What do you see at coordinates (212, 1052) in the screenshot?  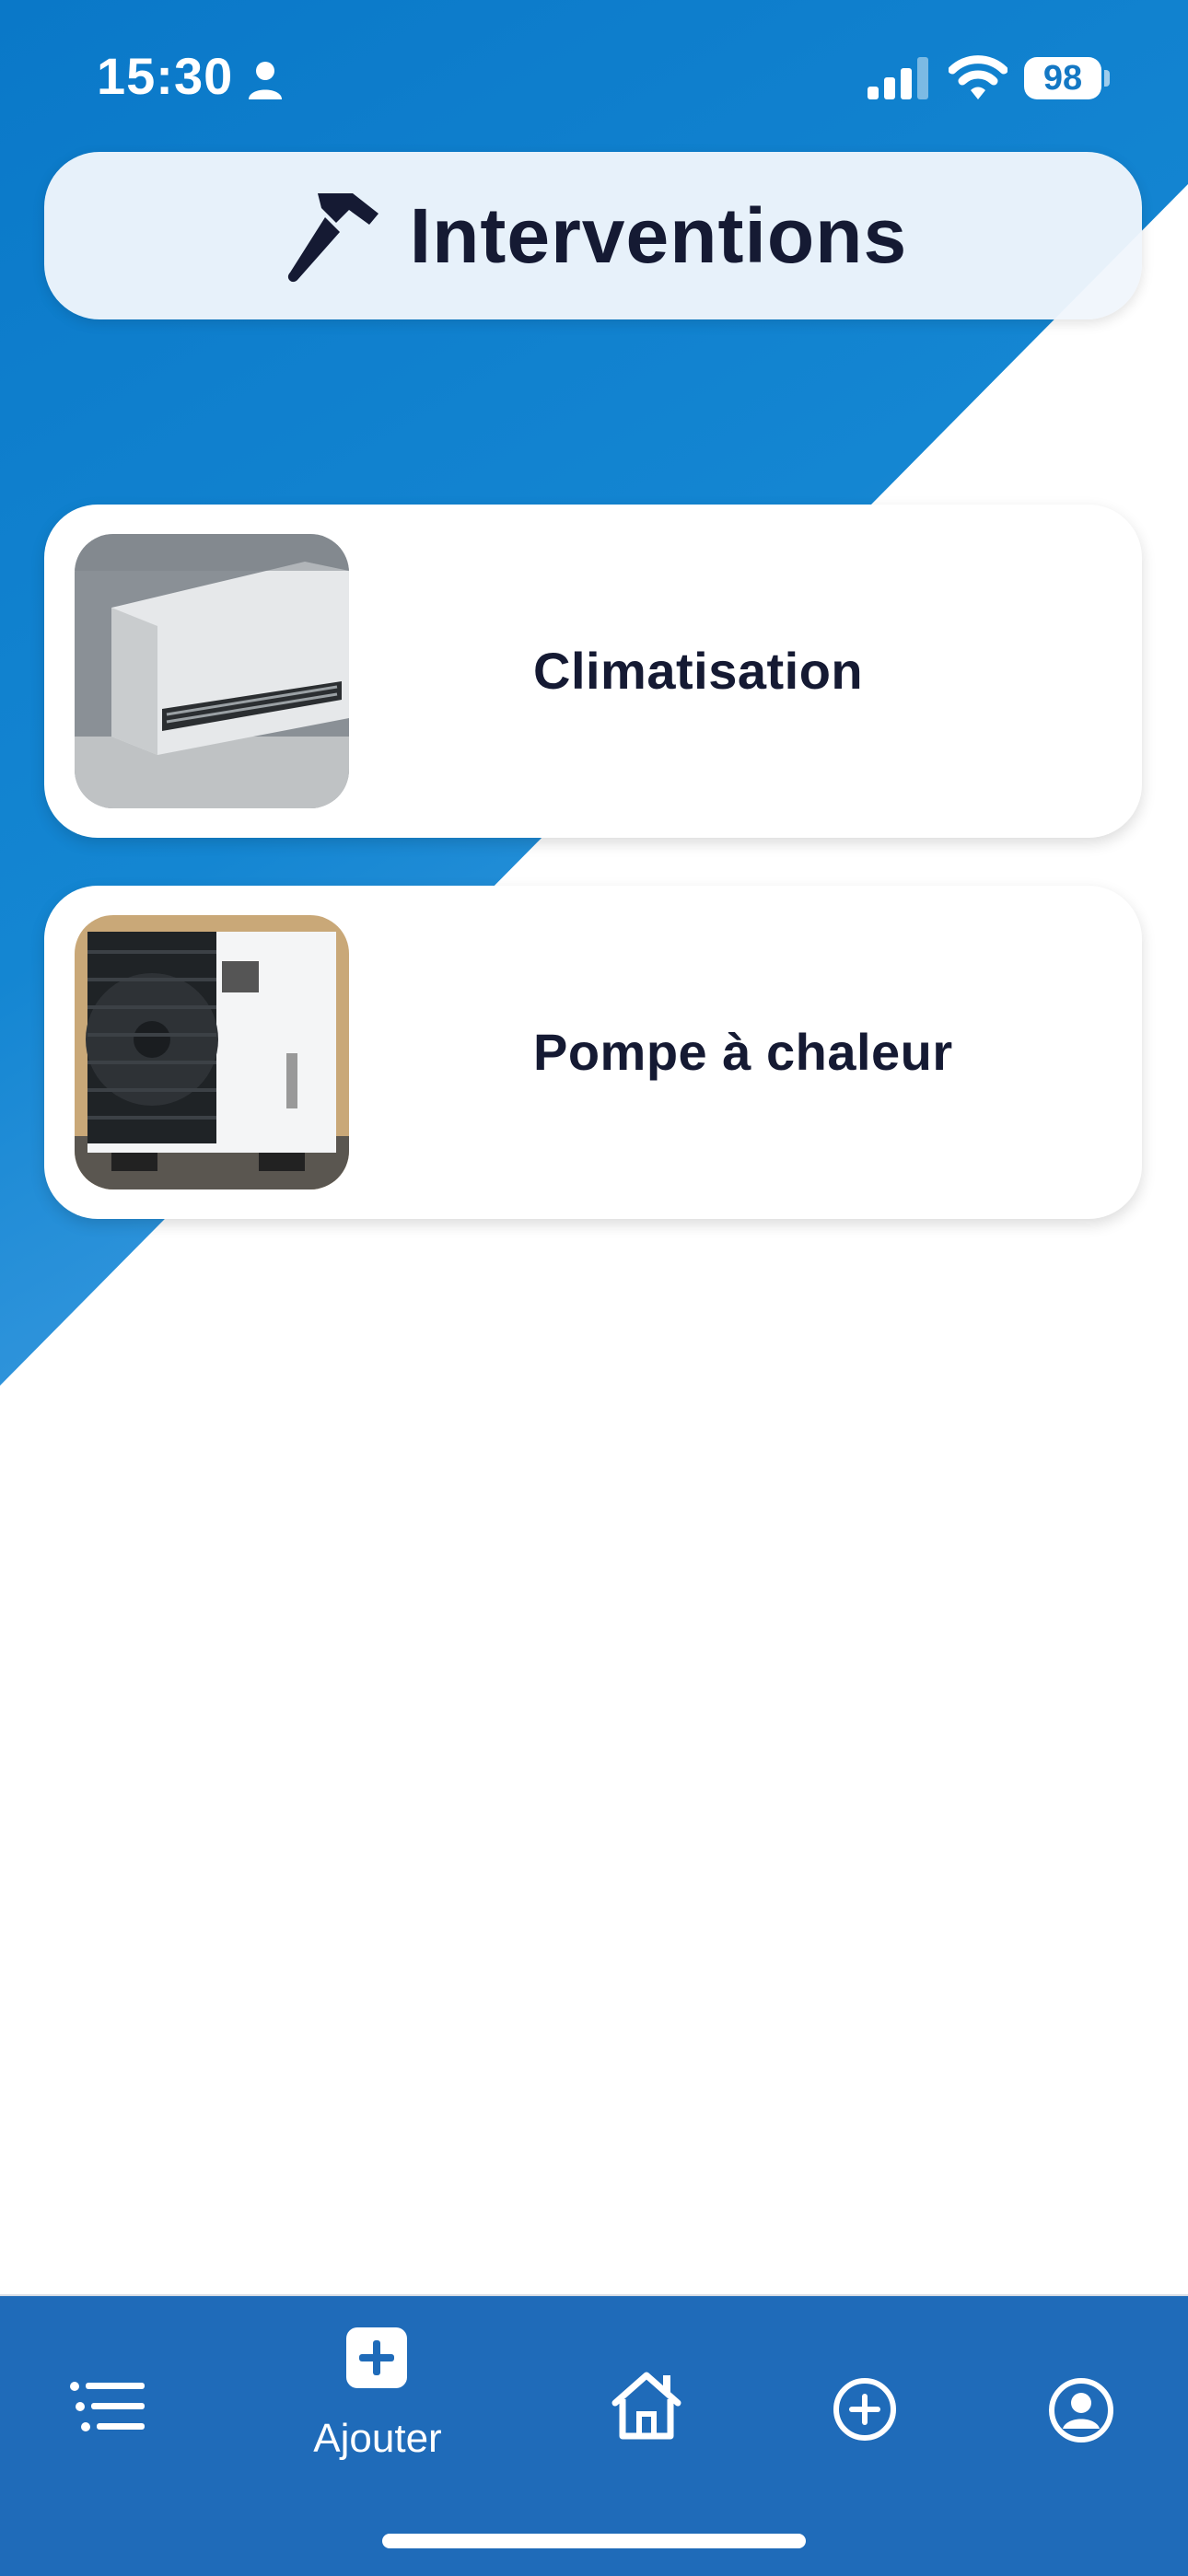 I see `heat-pump-image` at bounding box center [212, 1052].